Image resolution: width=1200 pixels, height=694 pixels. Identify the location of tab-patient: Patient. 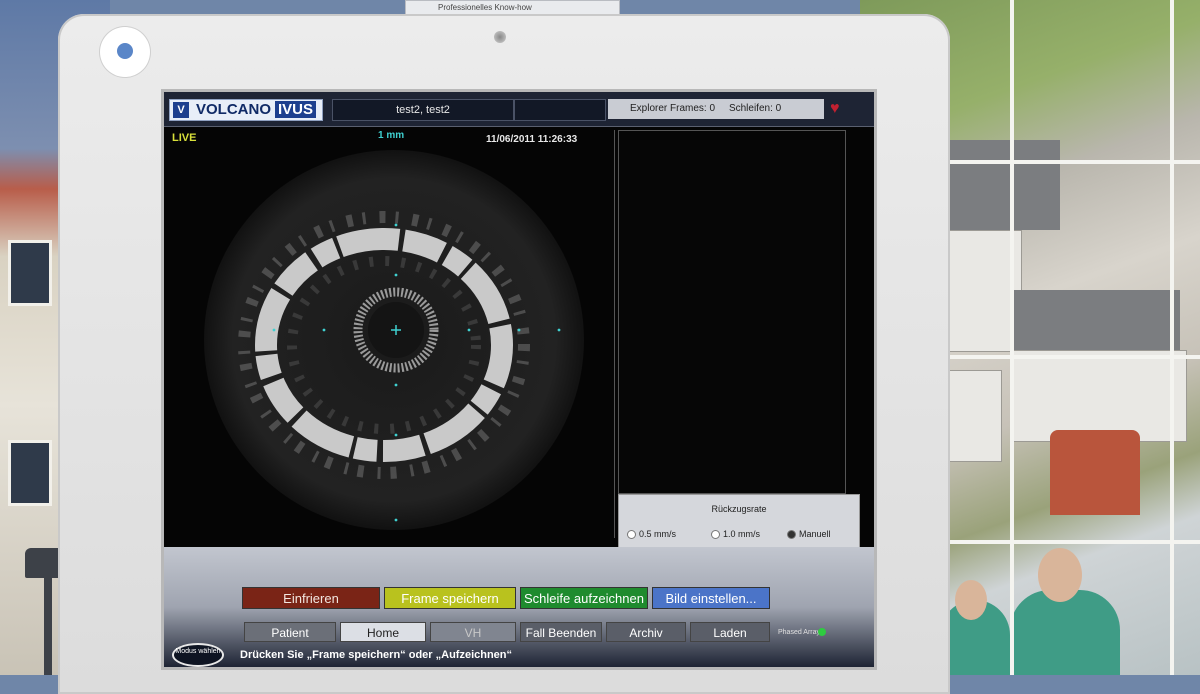
(290, 632).